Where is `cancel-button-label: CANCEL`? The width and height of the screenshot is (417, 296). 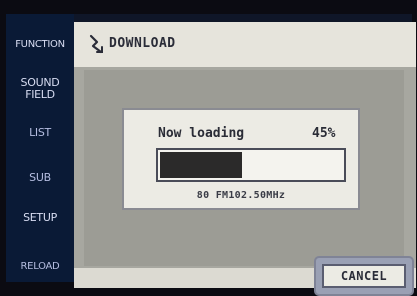 cancel-button-label: CANCEL is located at coordinates (364, 276).